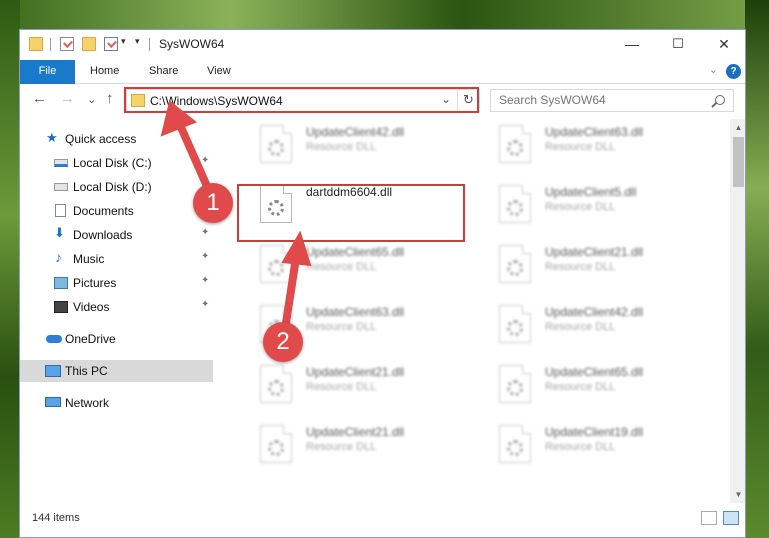 This screenshot has width=769, height=538. What do you see at coordinates (737, 311) in the screenshot?
I see `vertical-scrollbar: ▲ ▼` at bounding box center [737, 311].